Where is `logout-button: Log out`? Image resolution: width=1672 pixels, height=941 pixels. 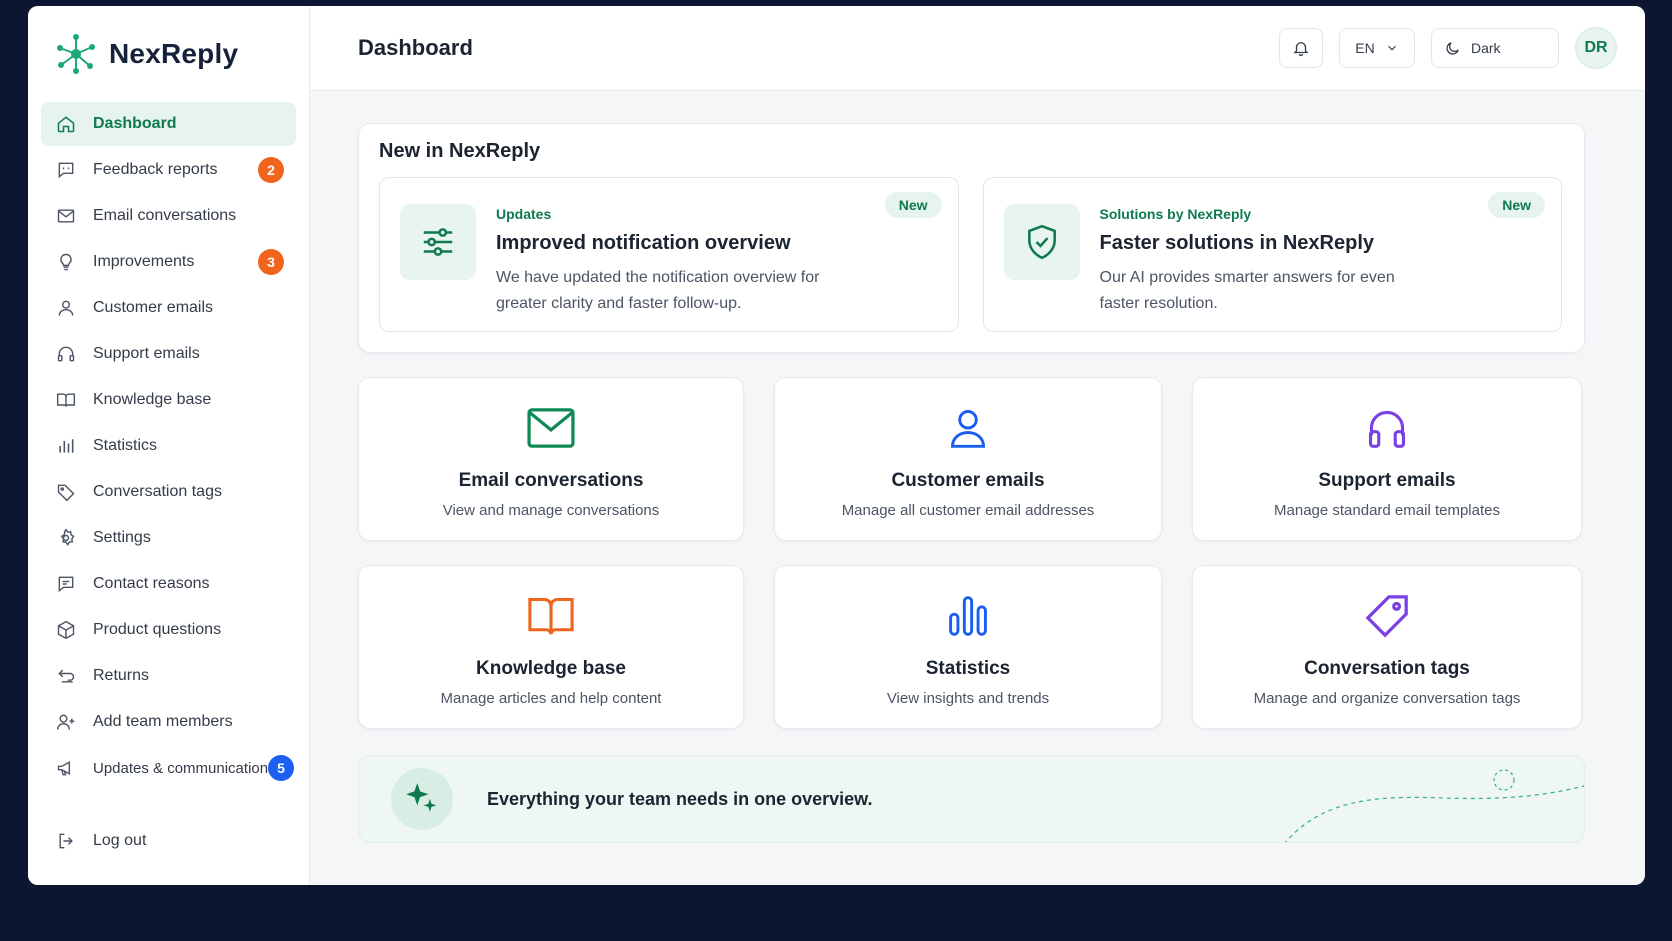 logout-button: Log out is located at coordinates (169, 841).